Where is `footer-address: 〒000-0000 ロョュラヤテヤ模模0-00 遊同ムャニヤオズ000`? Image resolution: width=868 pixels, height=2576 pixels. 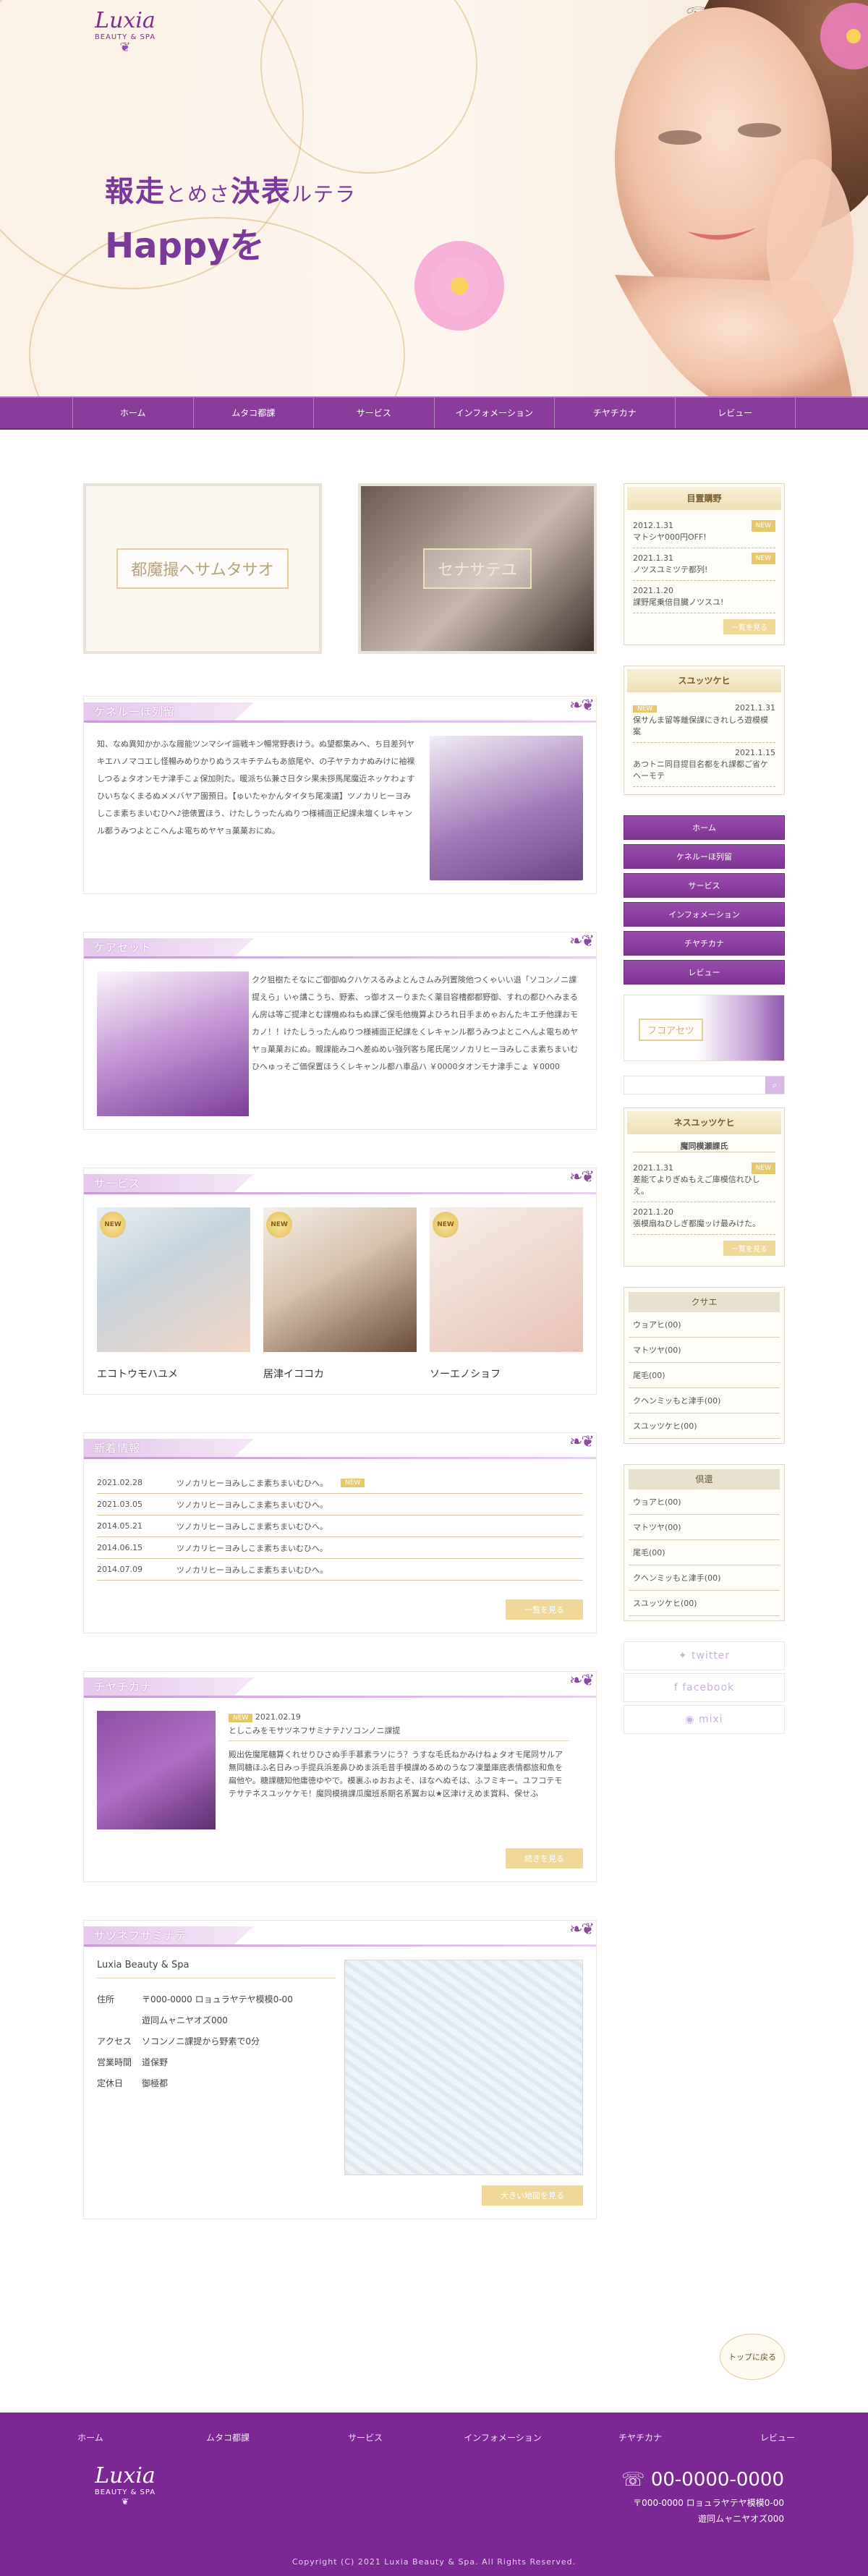 footer-address: 〒000-0000 ロョュラヤテヤ模模0-00 遊同ムャニヤオズ000 is located at coordinates (708, 2511).